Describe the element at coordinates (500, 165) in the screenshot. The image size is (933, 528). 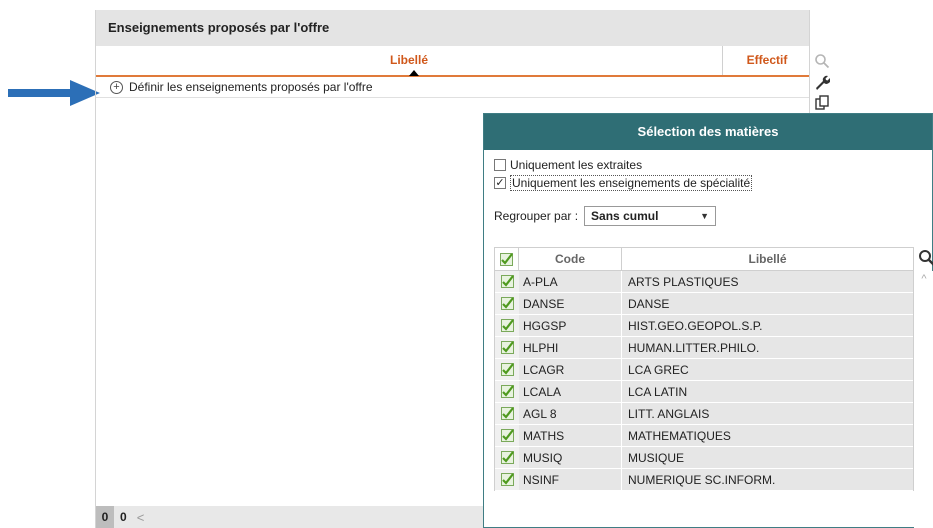
I see `checkbox-extraites` at that location.